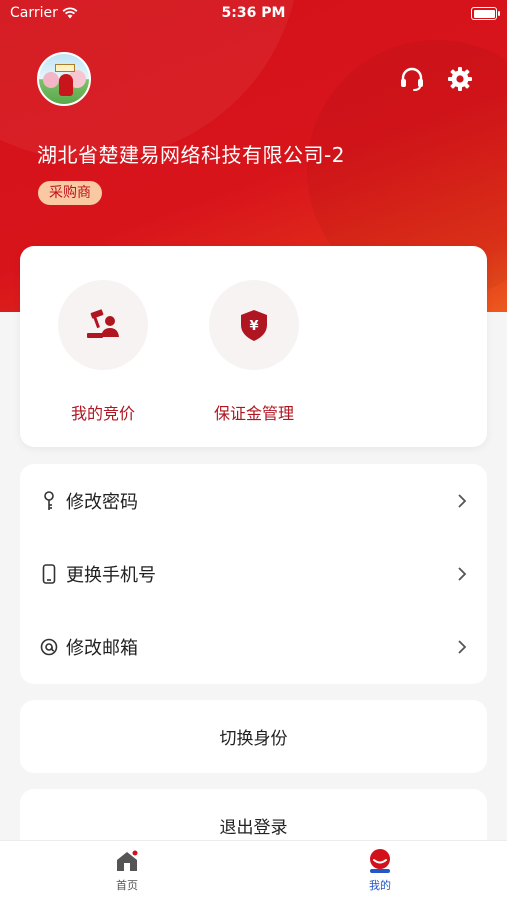 Image resolution: width=507 pixels, height=900 pixels. What do you see at coordinates (253, 870) in the screenshot?
I see `tab-bar: 首页 我的` at bounding box center [253, 870].